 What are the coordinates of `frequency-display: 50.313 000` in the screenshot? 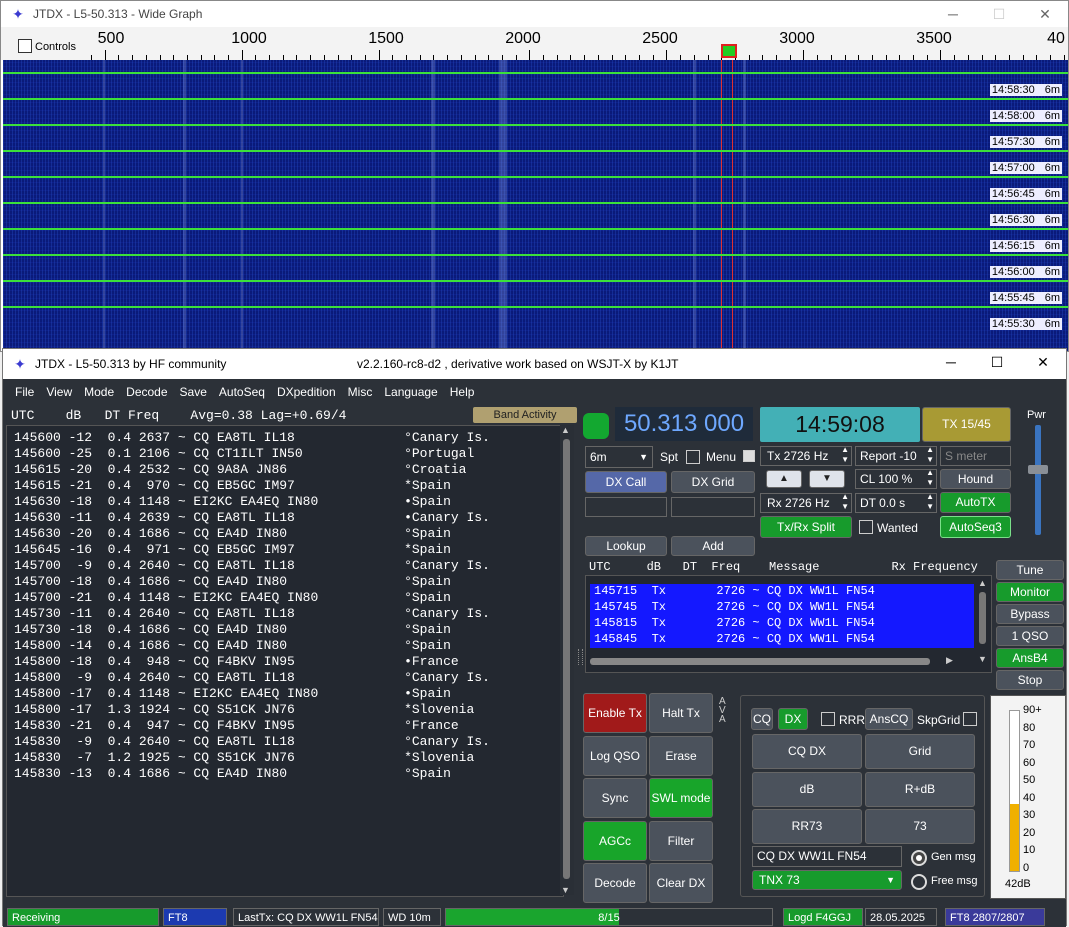 It's located at (684, 424).